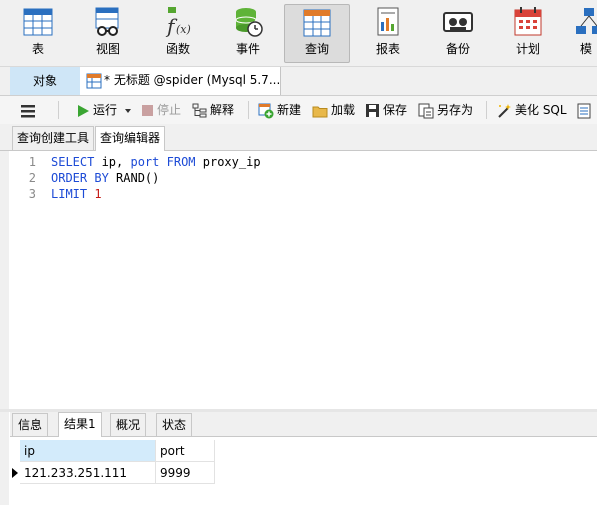 The image size is (597, 505). Describe the element at coordinates (69, 194) in the screenshot. I see `sql-keyword: LIMIT` at that location.